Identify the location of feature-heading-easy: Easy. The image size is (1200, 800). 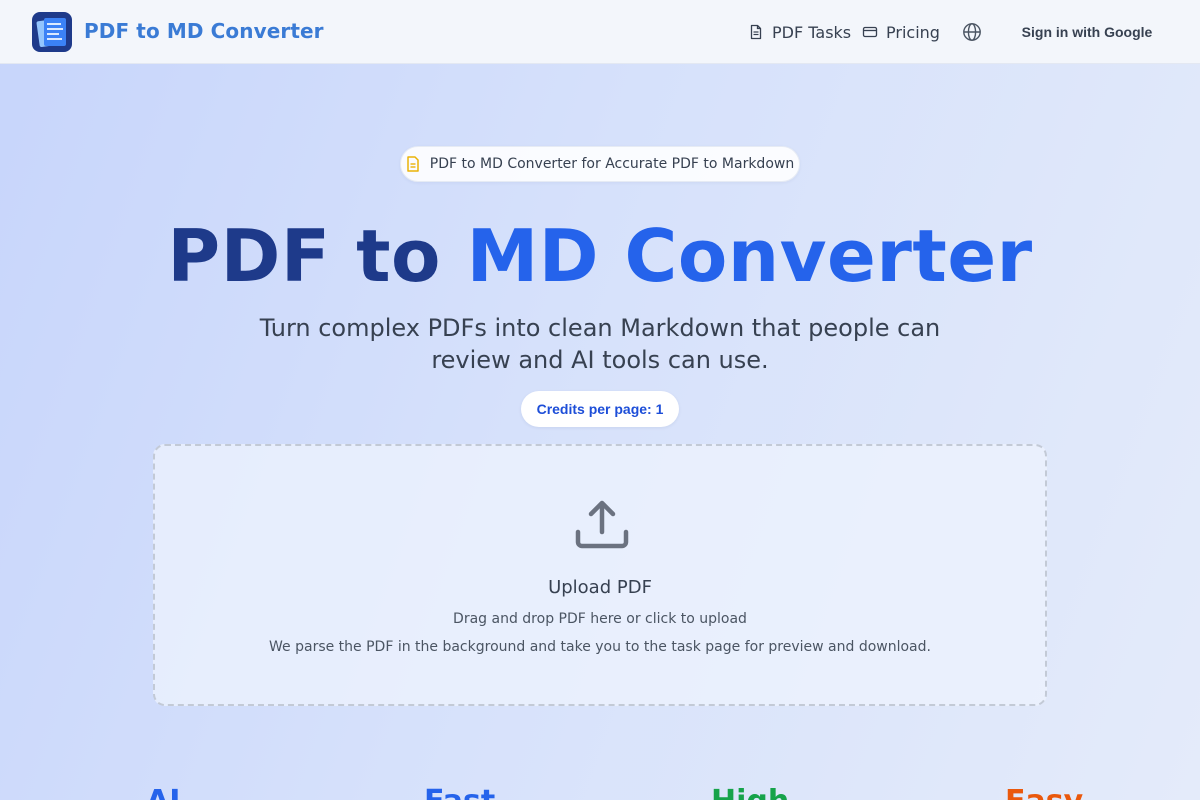
(1044, 791).